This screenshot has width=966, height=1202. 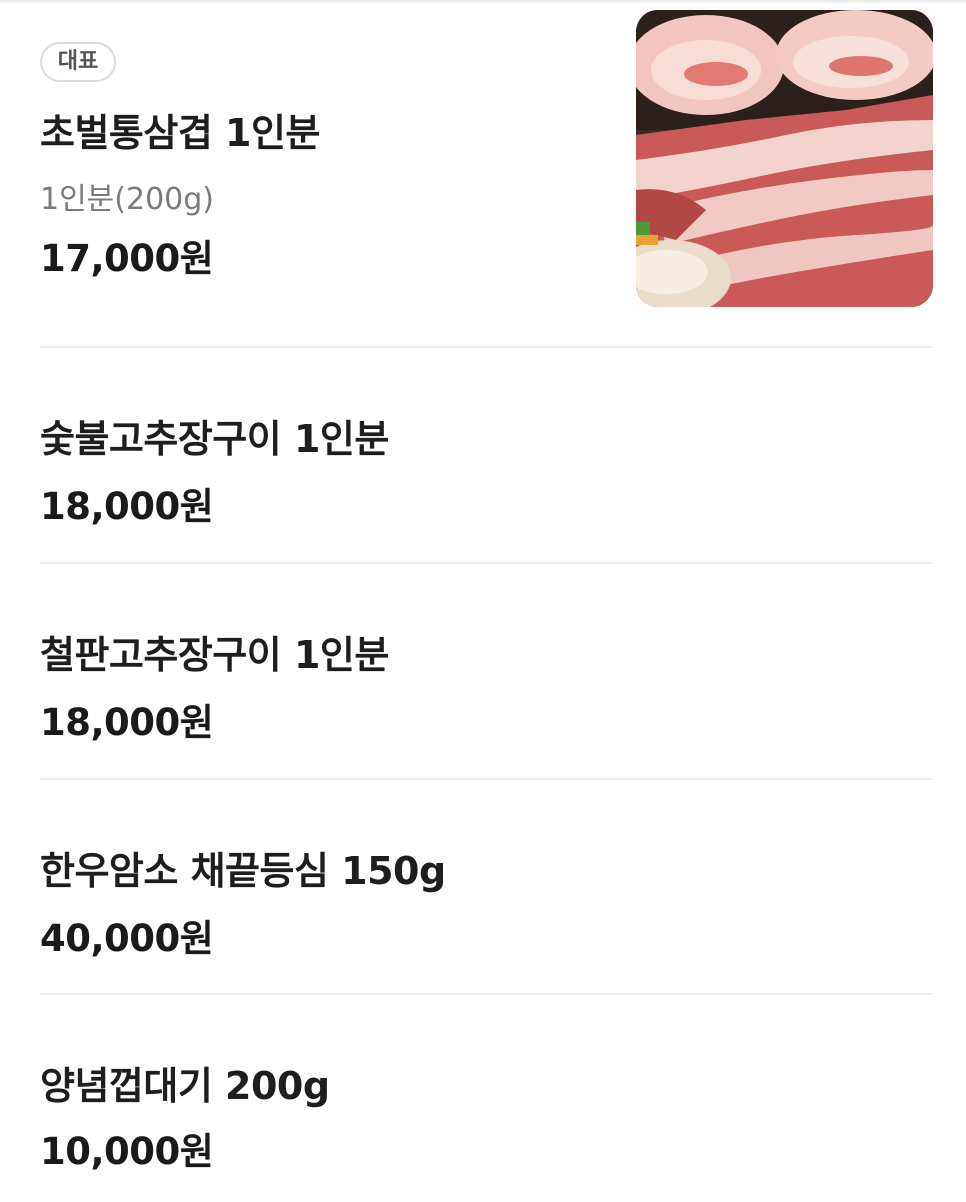 I want to click on menu-item-name: 초벌통삼겹 1인분, so click(x=180, y=133).